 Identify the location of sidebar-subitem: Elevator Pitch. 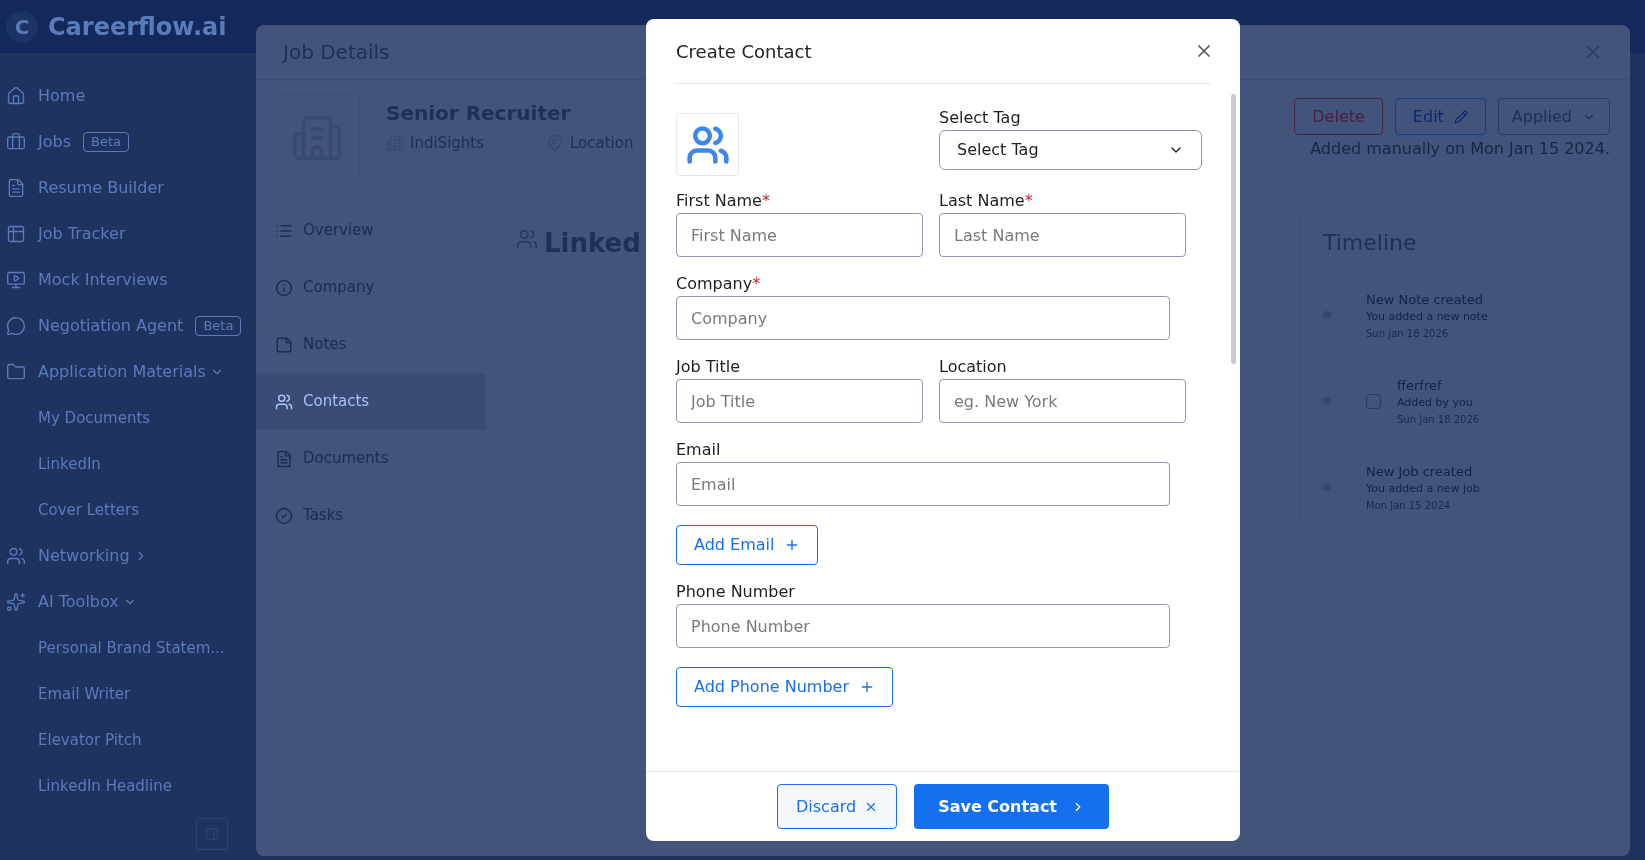
(131, 740).